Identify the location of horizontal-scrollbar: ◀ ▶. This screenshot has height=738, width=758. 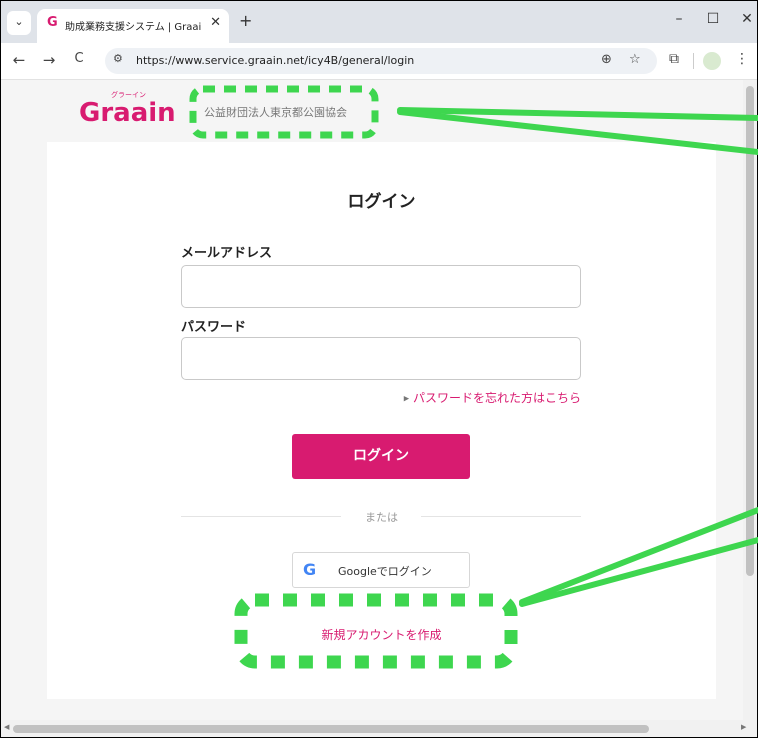
(379, 728).